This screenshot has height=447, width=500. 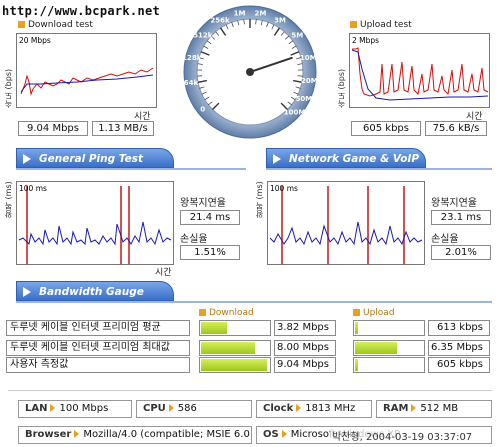 I want to click on gauge-scale-label: 2M, so click(x=260, y=13).